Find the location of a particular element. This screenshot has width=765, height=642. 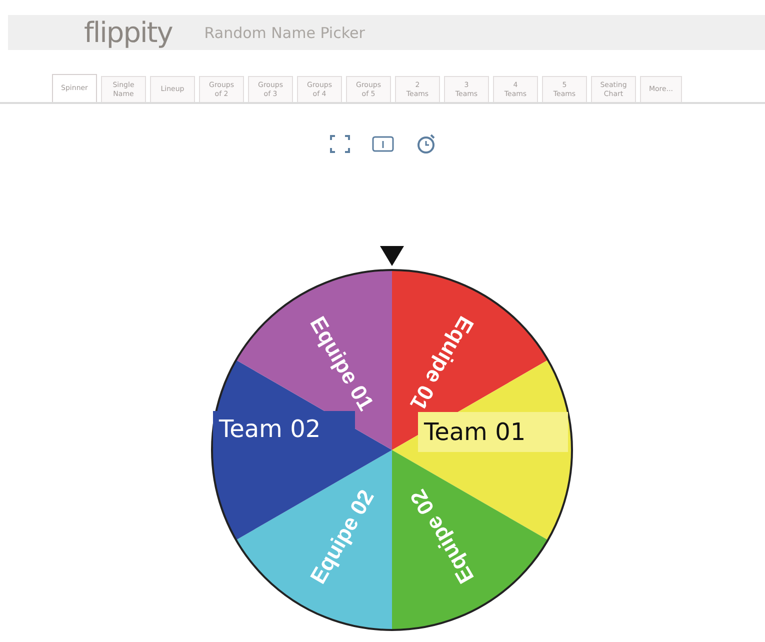

timer-icon is located at coordinates (426, 144).